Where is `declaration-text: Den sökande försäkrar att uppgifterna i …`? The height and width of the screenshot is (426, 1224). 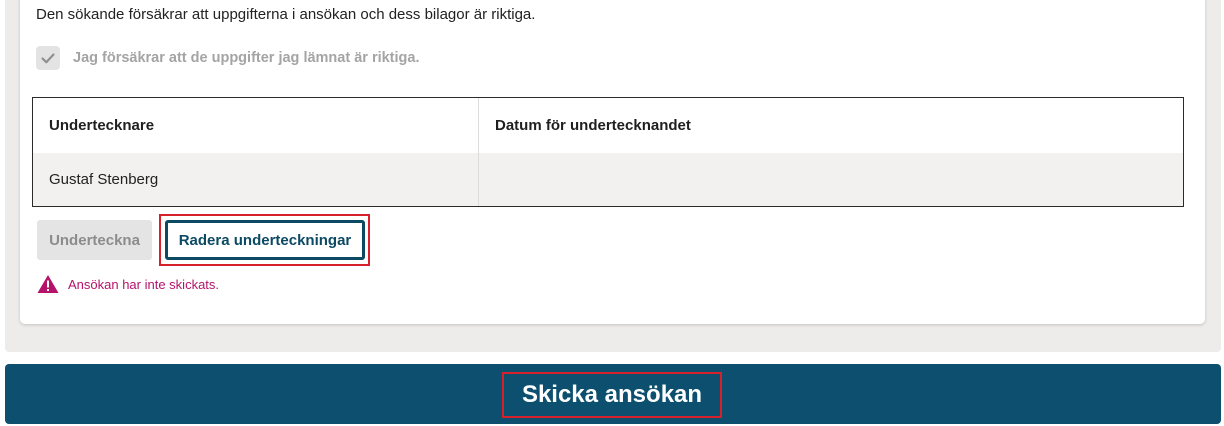 declaration-text: Den sökande försäkrar att uppgifterna i … is located at coordinates (286, 14).